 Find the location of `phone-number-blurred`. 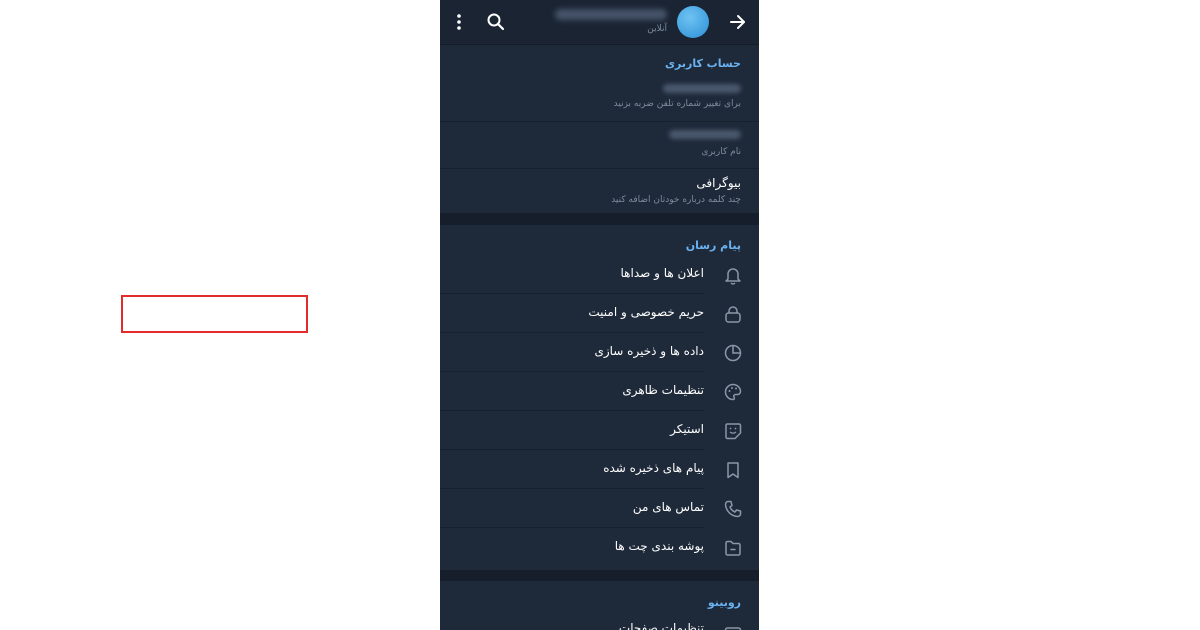

phone-number-blurred is located at coordinates (702, 88).